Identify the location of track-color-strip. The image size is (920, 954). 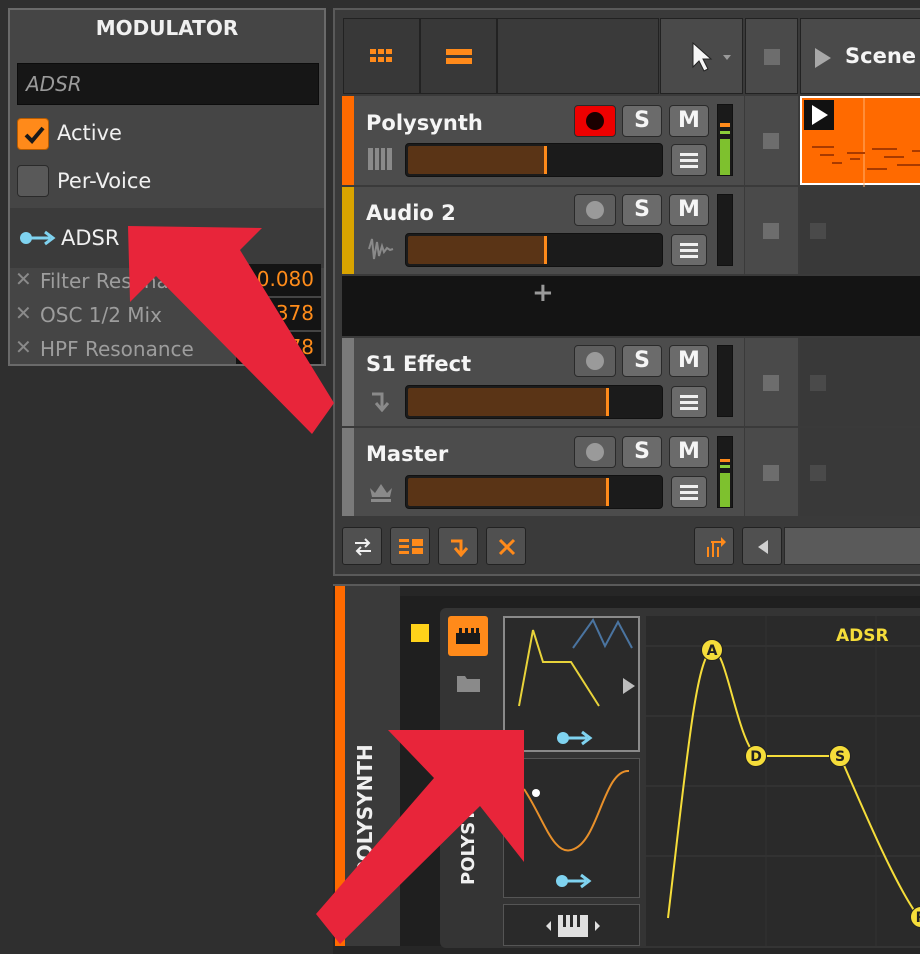
(348, 382).